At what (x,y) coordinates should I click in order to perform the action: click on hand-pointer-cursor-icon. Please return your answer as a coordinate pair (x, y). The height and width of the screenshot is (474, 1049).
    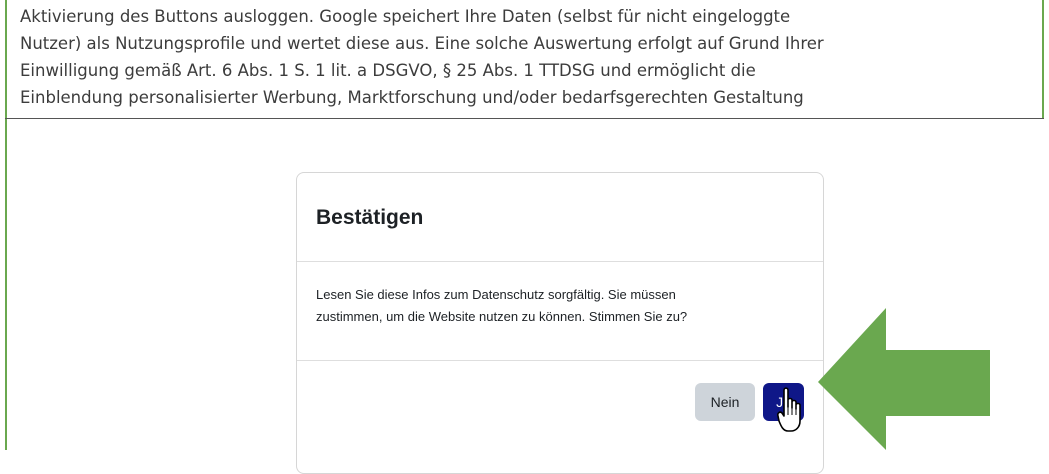
    Looking at the image, I should click on (789, 409).